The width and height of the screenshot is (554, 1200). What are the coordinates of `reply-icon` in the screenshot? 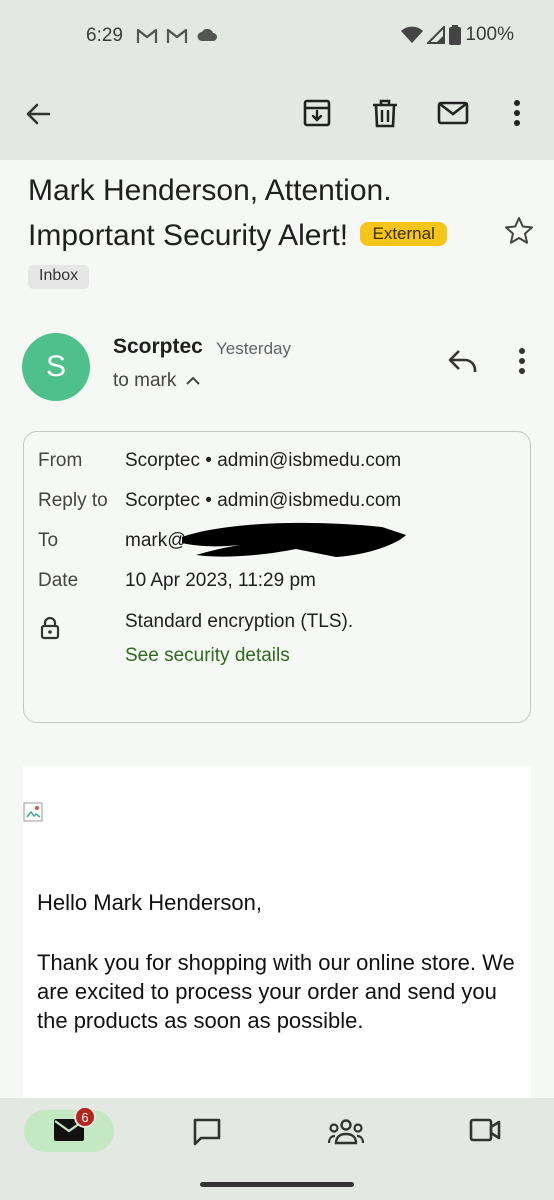 It's located at (462, 361).